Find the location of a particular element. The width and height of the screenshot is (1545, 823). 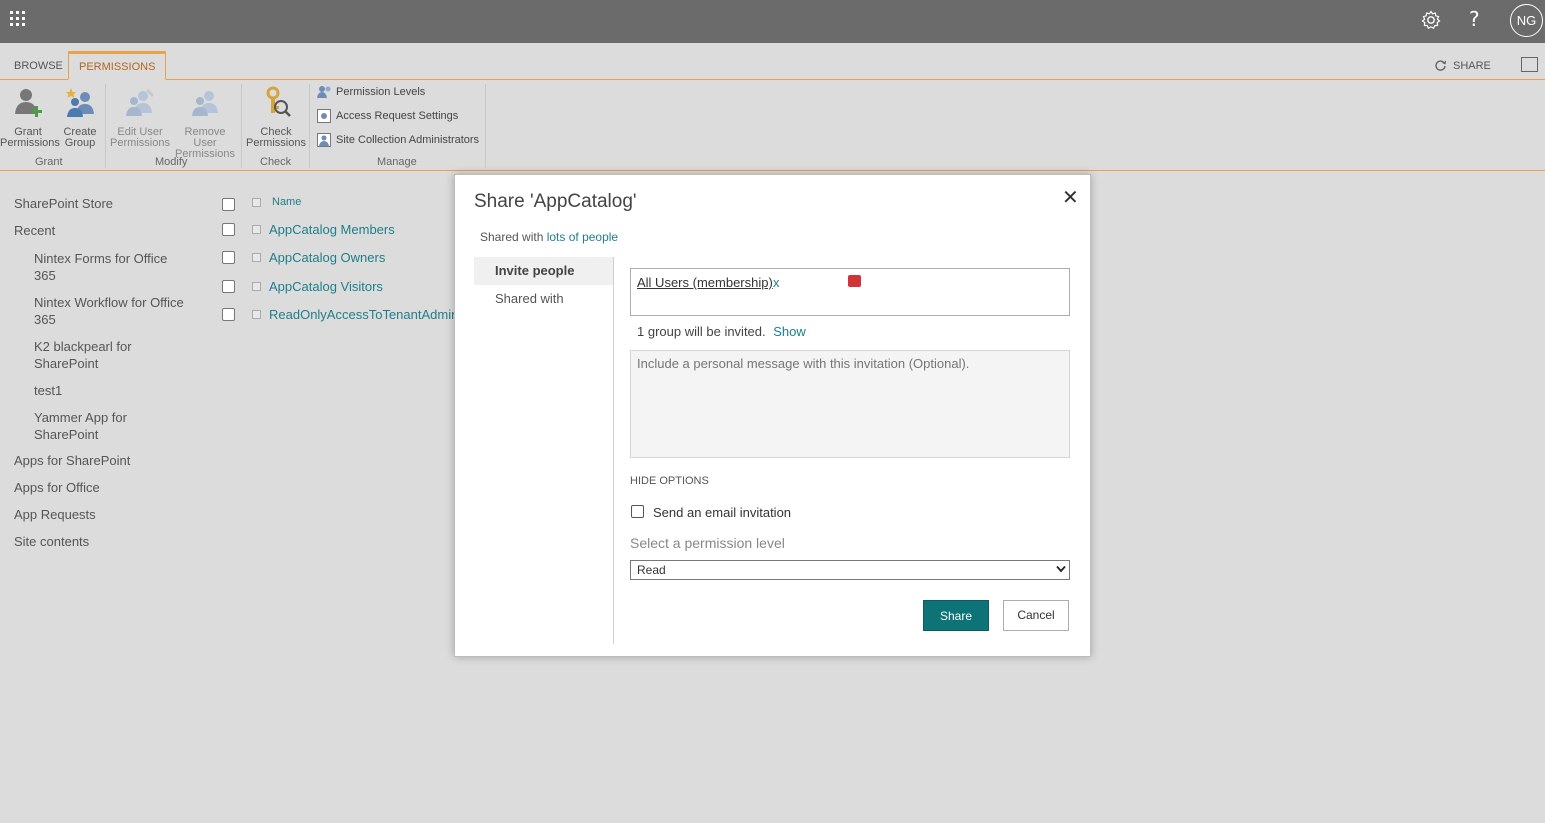

nav-item-apps-for-office: Apps for Office is located at coordinates (57, 487).